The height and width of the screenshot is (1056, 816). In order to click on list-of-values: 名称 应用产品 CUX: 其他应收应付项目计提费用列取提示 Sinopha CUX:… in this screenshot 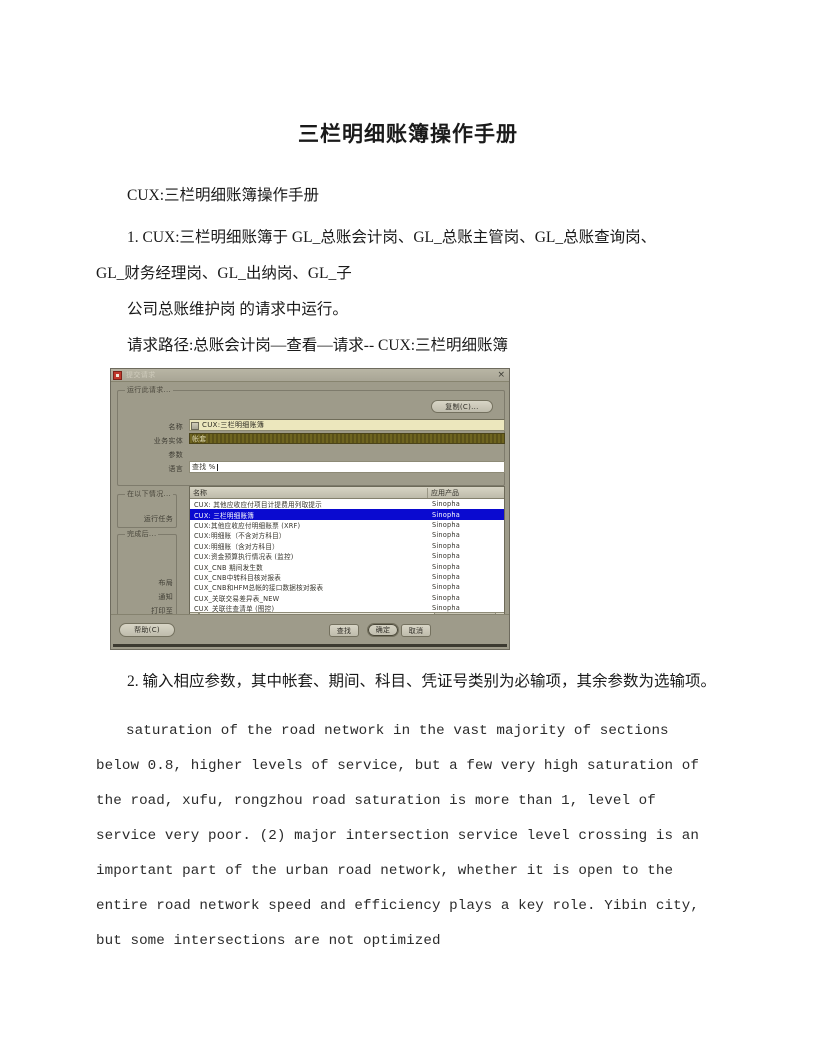, I will do `click(347, 554)`.